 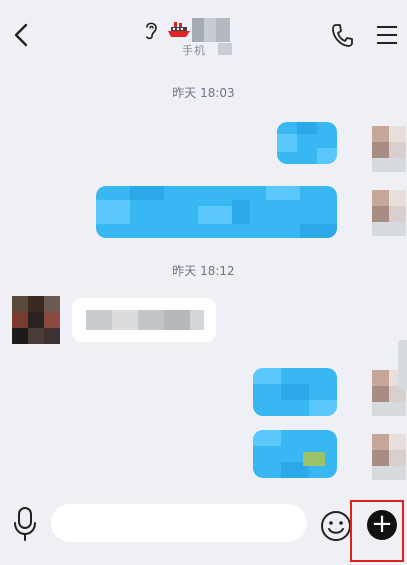 What do you see at coordinates (36, 320) in the screenshot?
I see `contact-avatar` at bounding box center [36, 320].